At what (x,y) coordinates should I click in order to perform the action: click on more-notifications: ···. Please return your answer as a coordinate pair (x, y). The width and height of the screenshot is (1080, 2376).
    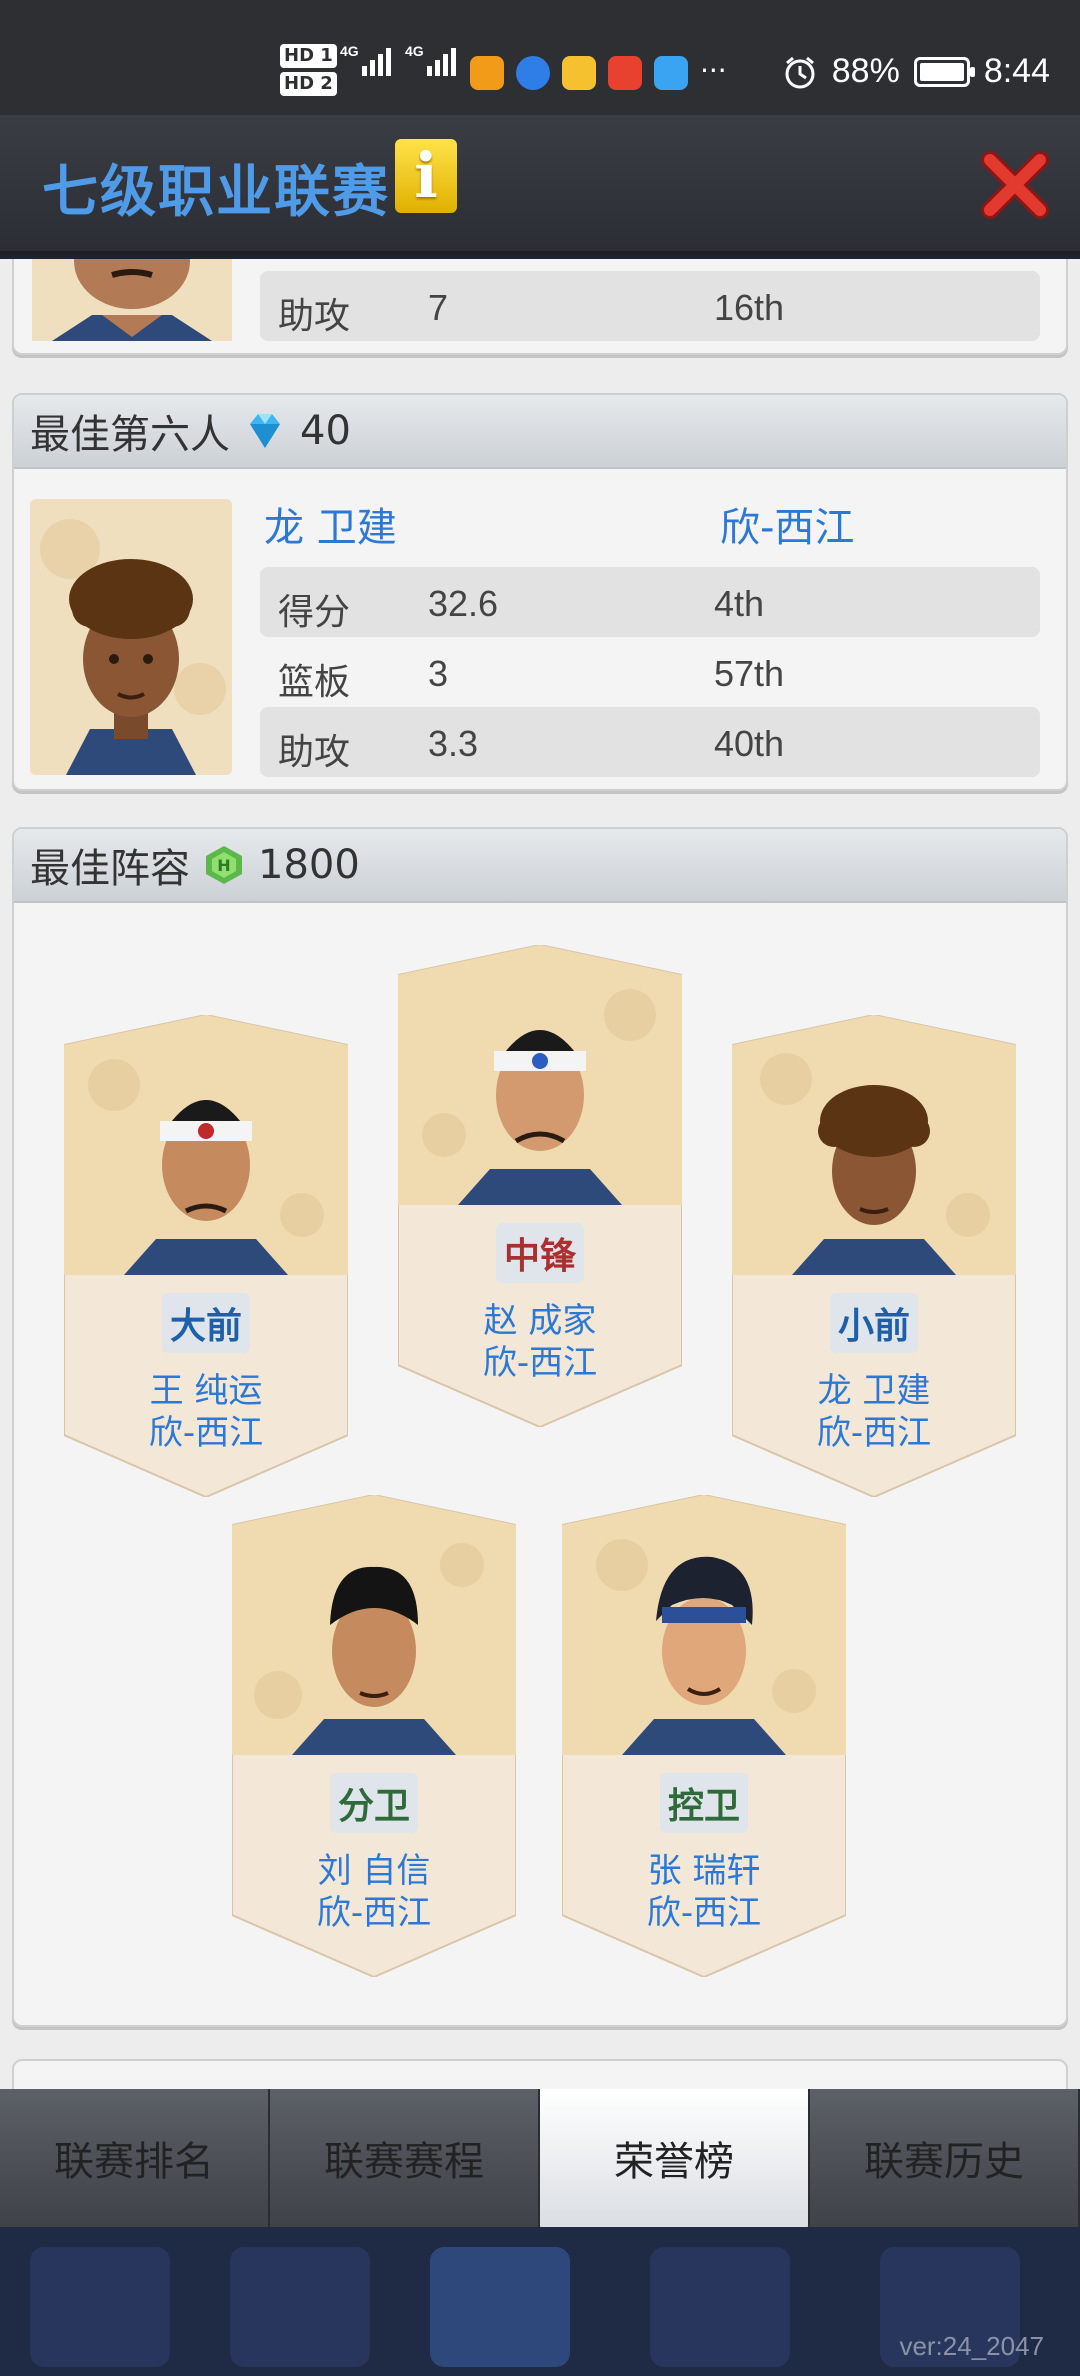
    Looking at the image, I should click on (713, 70).